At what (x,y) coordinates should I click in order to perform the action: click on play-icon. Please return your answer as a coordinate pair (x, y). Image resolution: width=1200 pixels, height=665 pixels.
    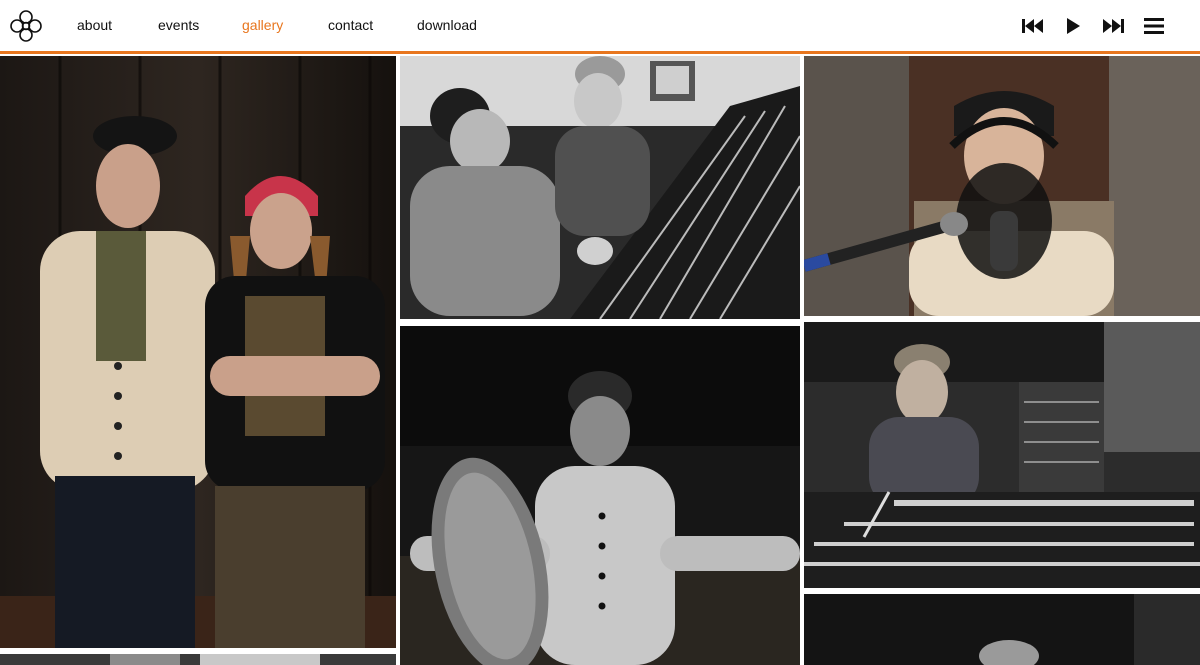
    Looking at the image, I should click on (1074, 26).